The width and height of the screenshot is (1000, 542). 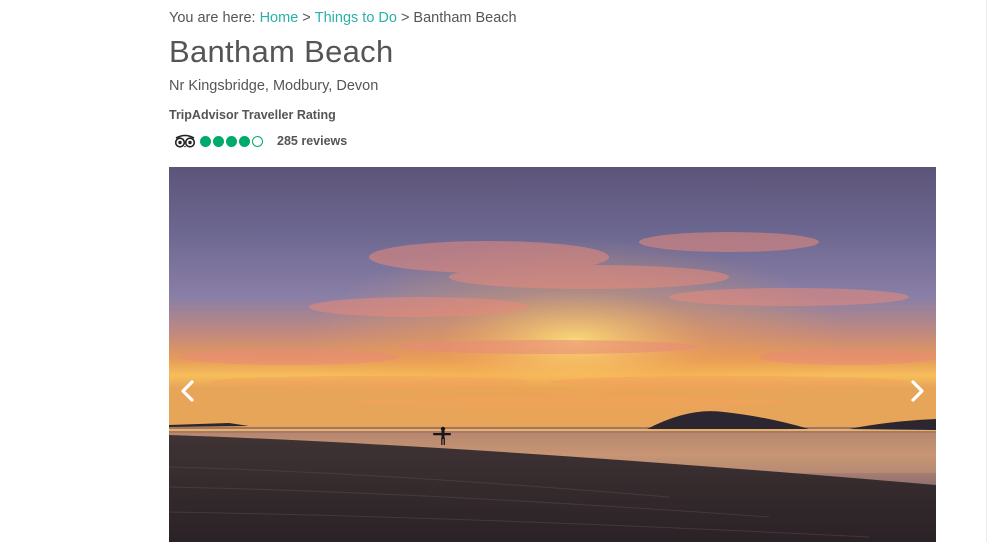 I want to click on chevron-right-icon, so click(x=917, y=391).